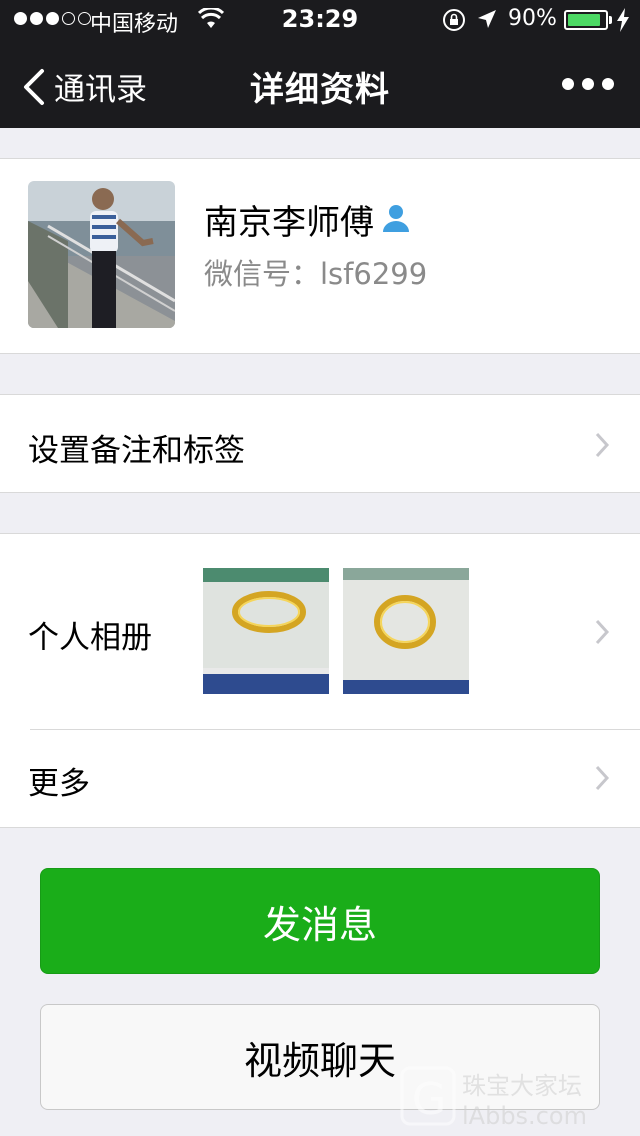 The width and height of the screenshot is (640, 1136). Describe the element at coordinates (320, 90) in the screenshot. I see `page-title: 详细资料` at that location.